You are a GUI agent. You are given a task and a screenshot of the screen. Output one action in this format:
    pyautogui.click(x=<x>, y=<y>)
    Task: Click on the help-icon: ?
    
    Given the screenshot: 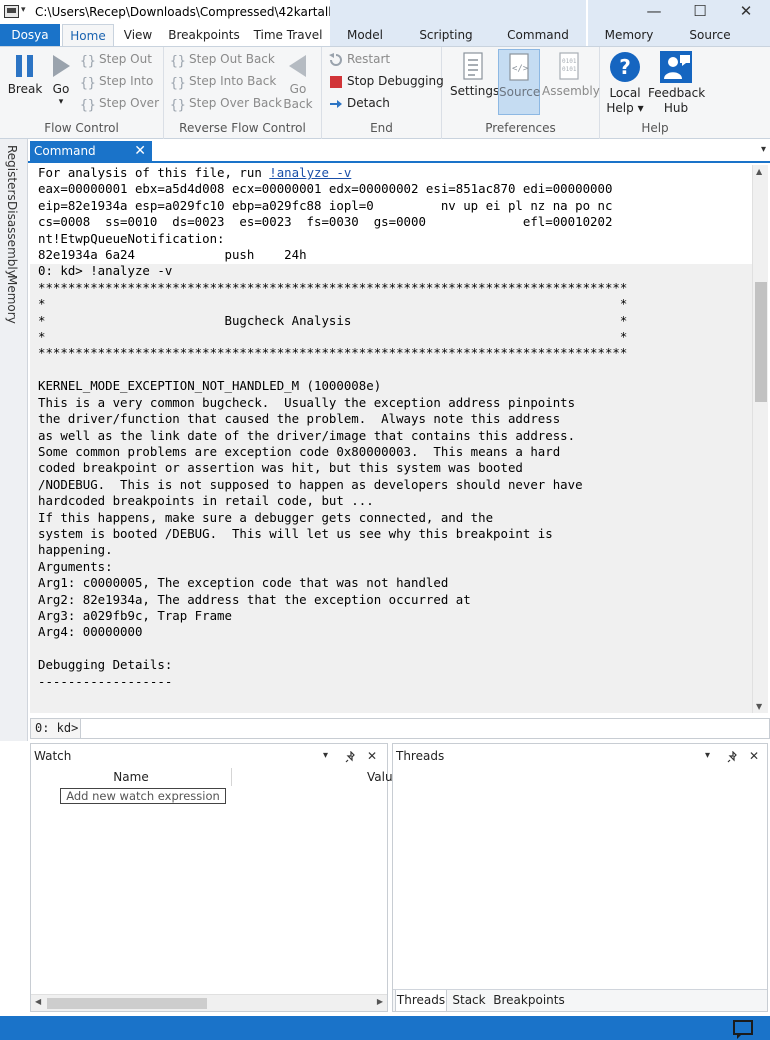 What is the action you would take?
    pyautogui.click(x=625, y=67)
    